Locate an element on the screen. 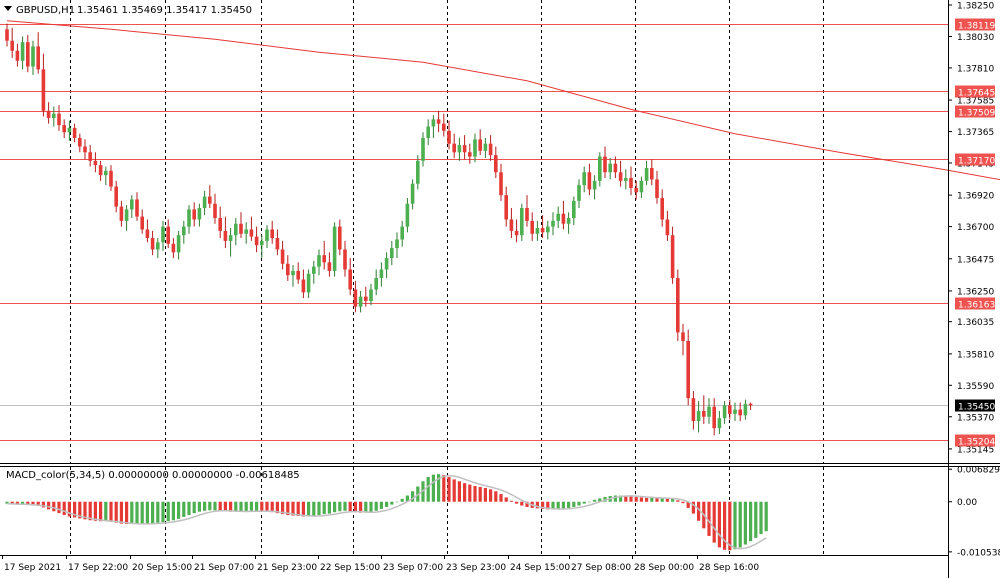 The height and width of the screenshot is (578, 1000). price-tick-label: 1.36035 is located at coordinates (975, 323).